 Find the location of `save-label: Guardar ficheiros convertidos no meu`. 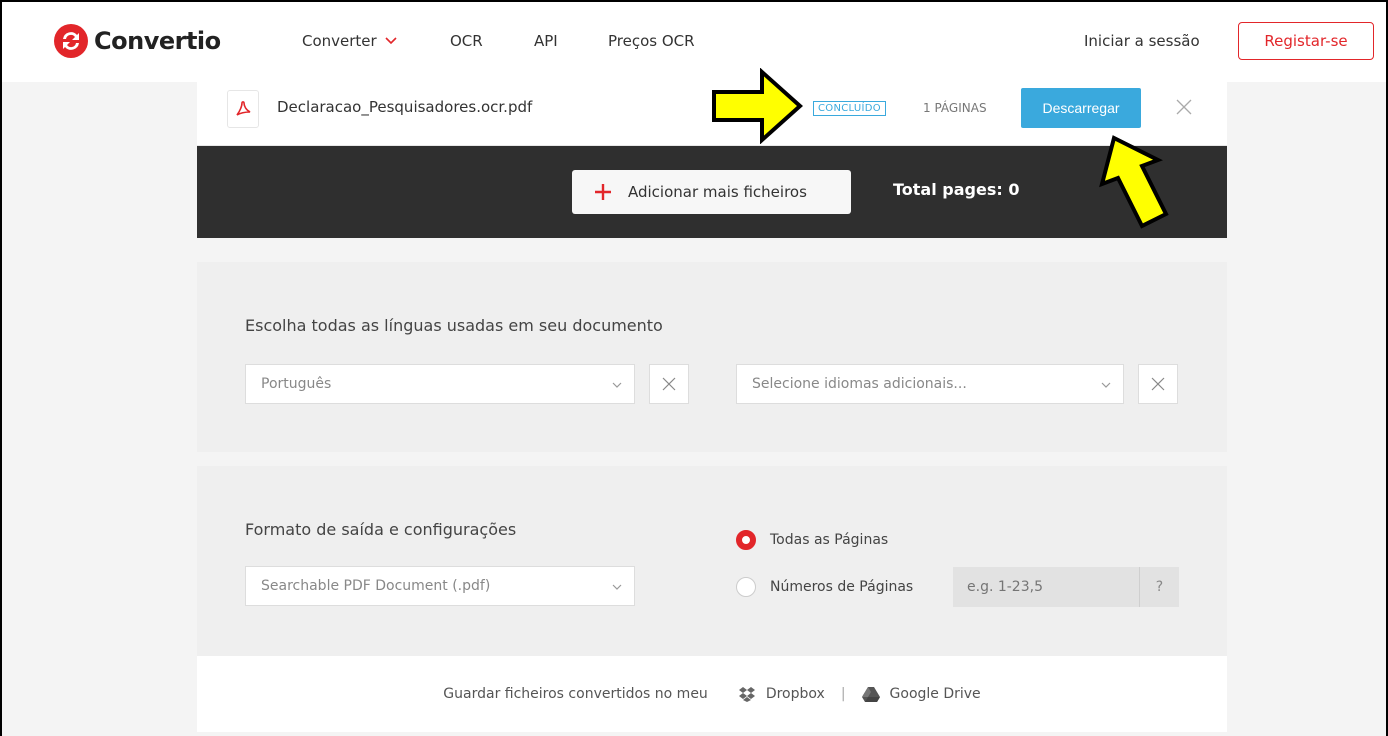

save-label: Guardar ficheiros convertidos no meu is located at coordinates (575, 694).